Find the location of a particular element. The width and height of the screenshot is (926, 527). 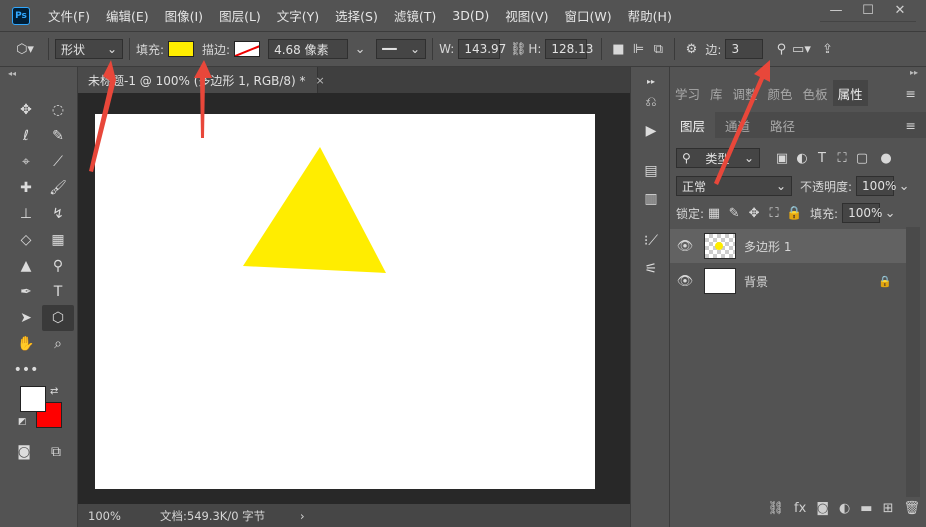

fill-input: 100% is located at coordinates (862, 213).